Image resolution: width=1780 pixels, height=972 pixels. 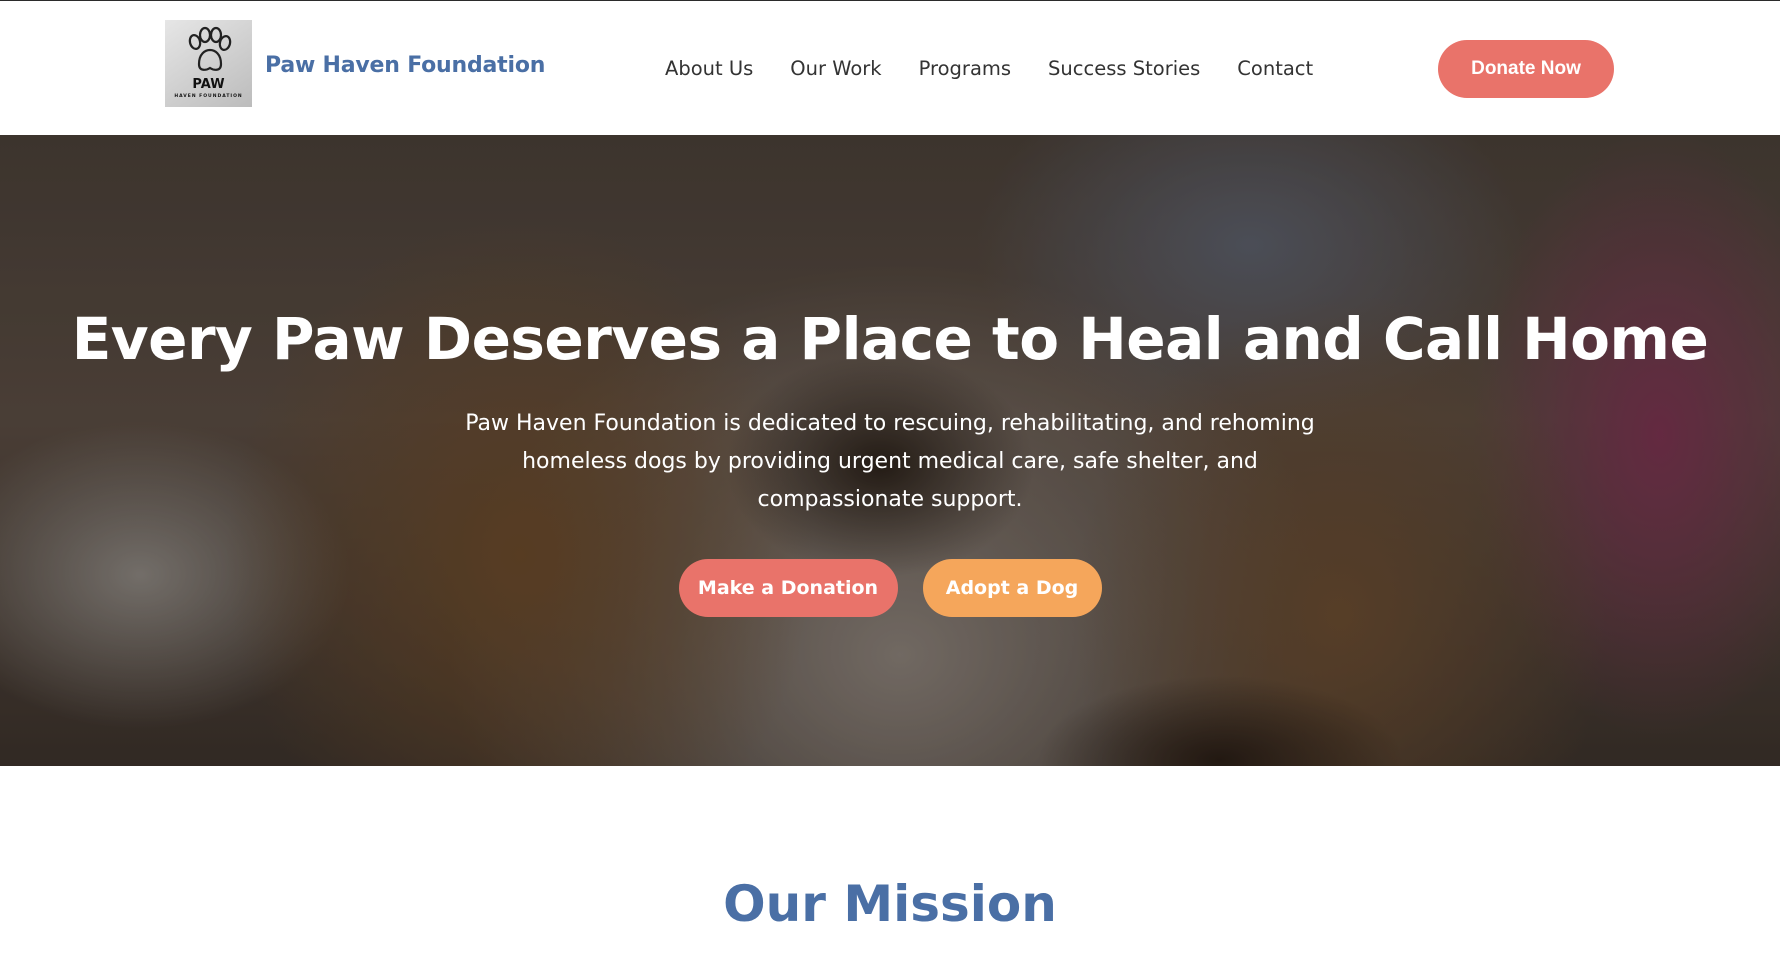 I want to click on logo-text: PAW, so click(x=208, y=84).